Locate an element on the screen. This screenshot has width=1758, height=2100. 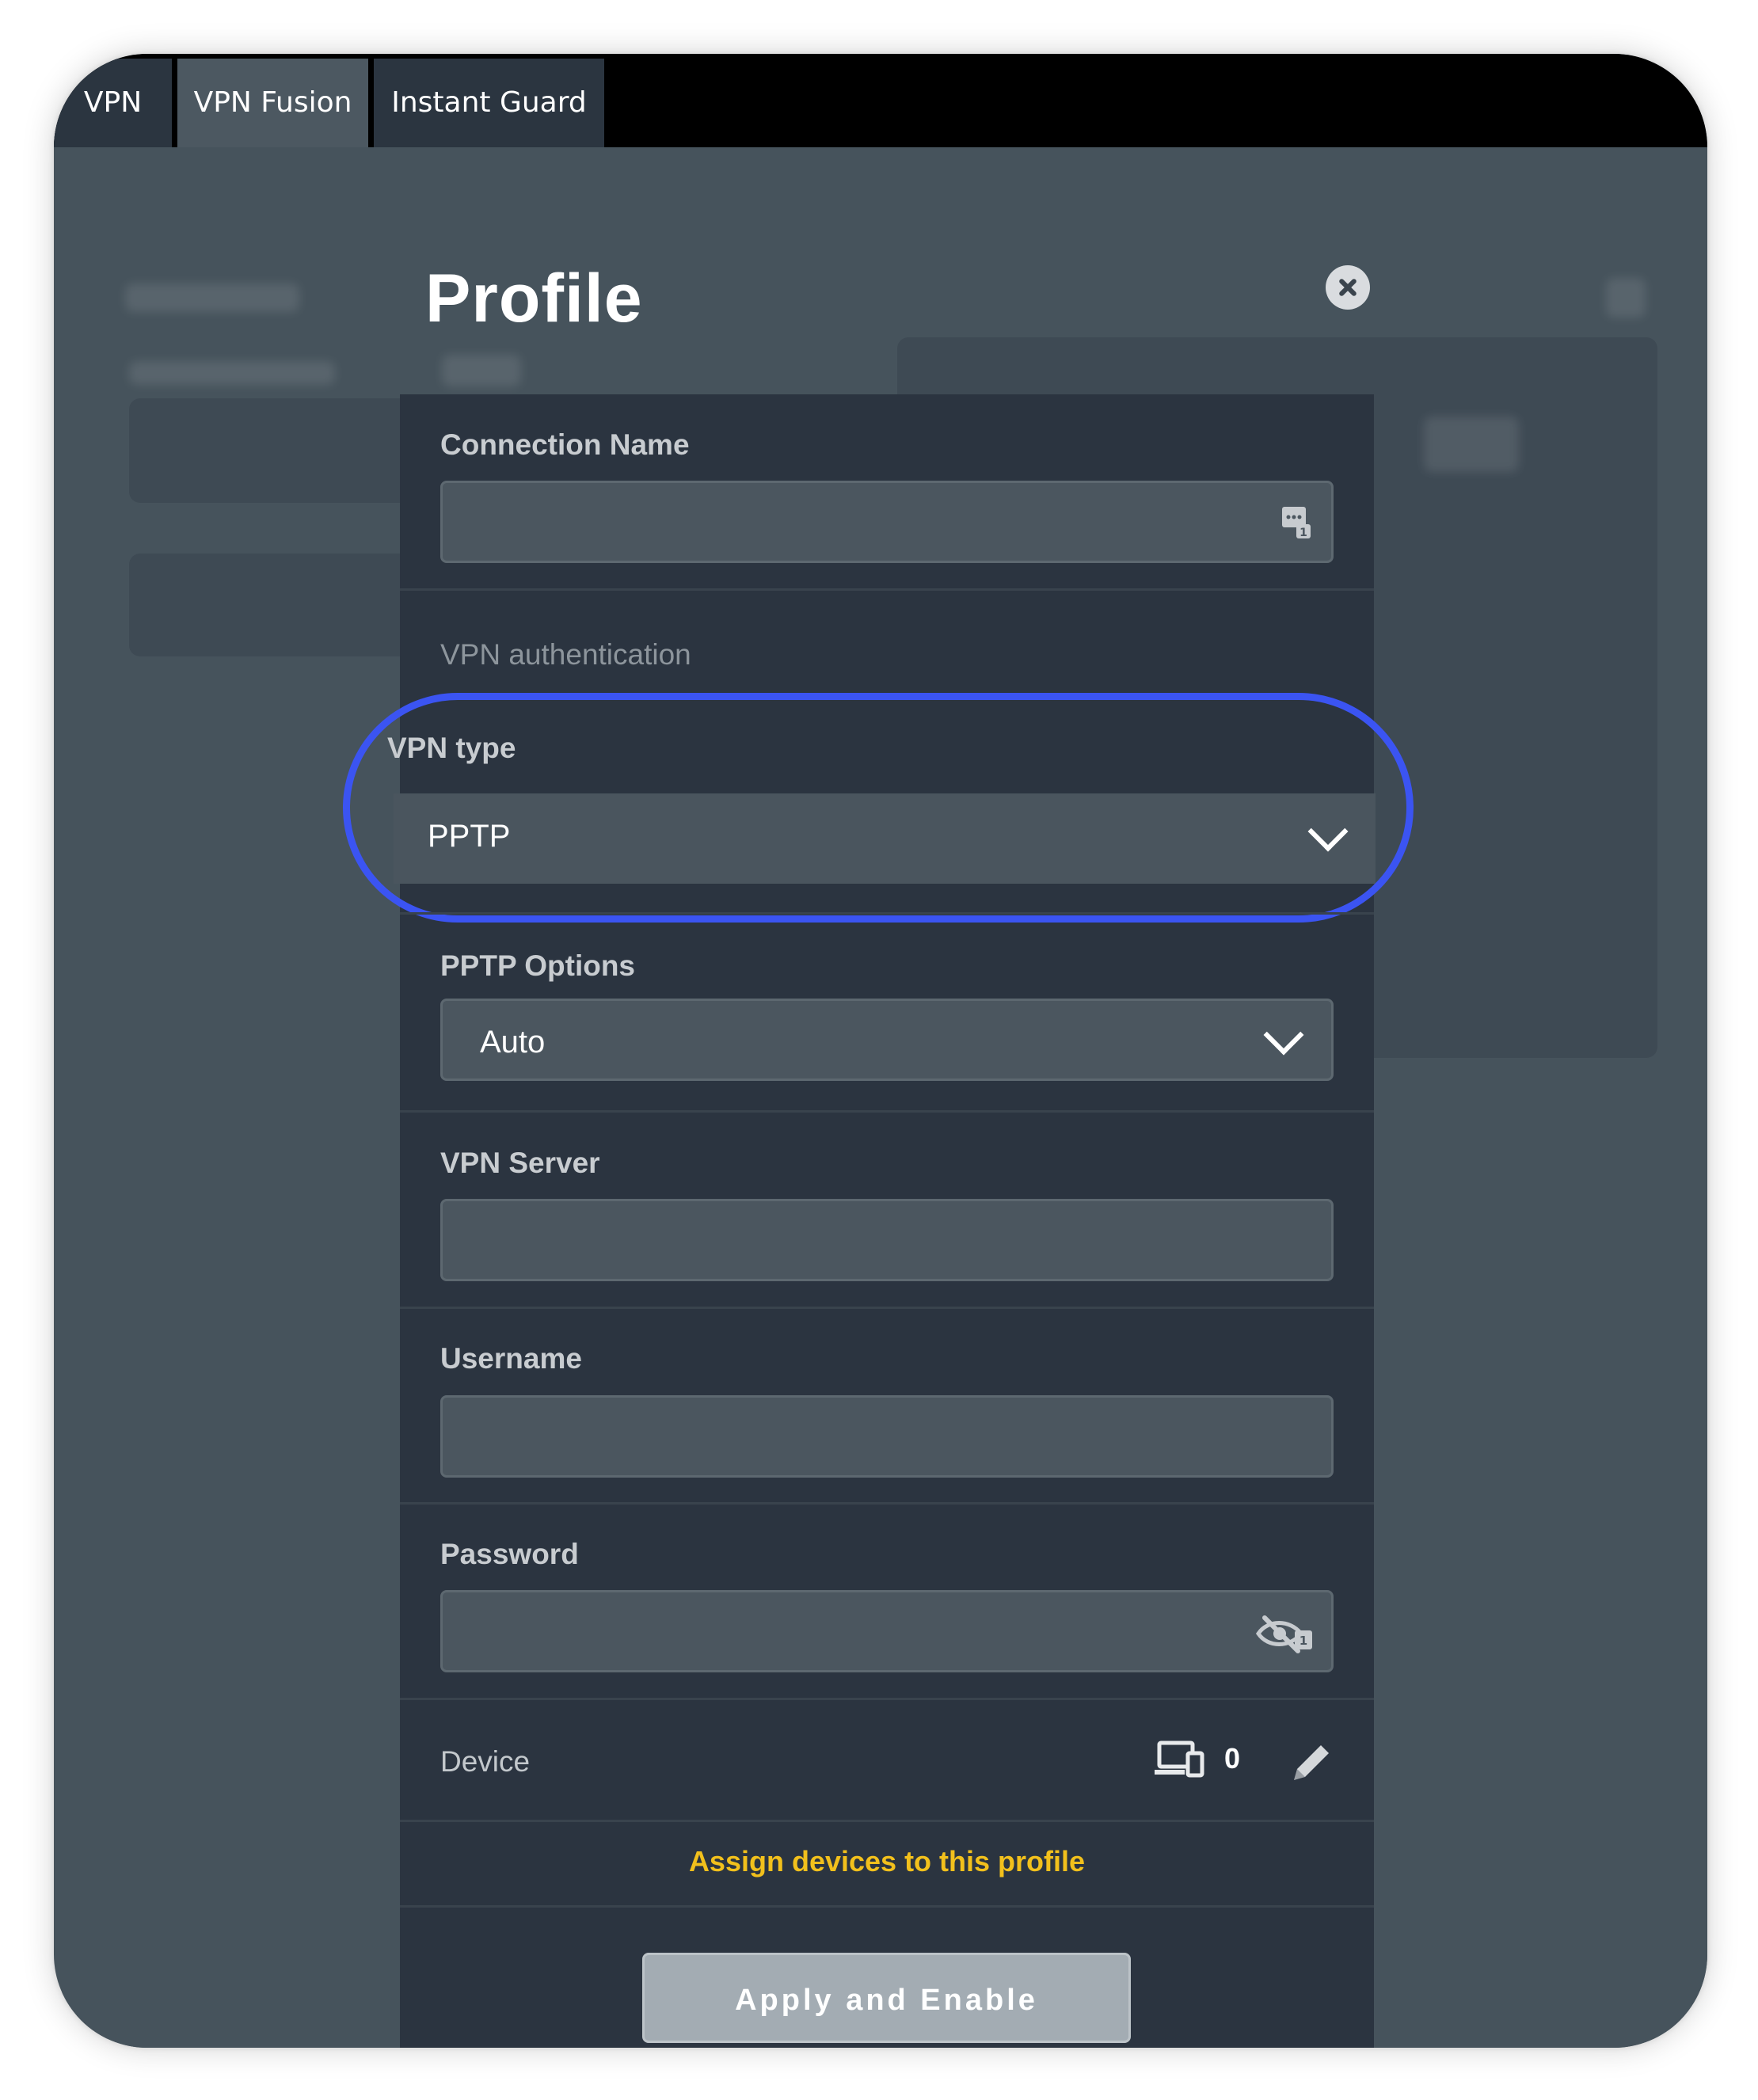
devices-icon is located at coordinates (1179, 1759).